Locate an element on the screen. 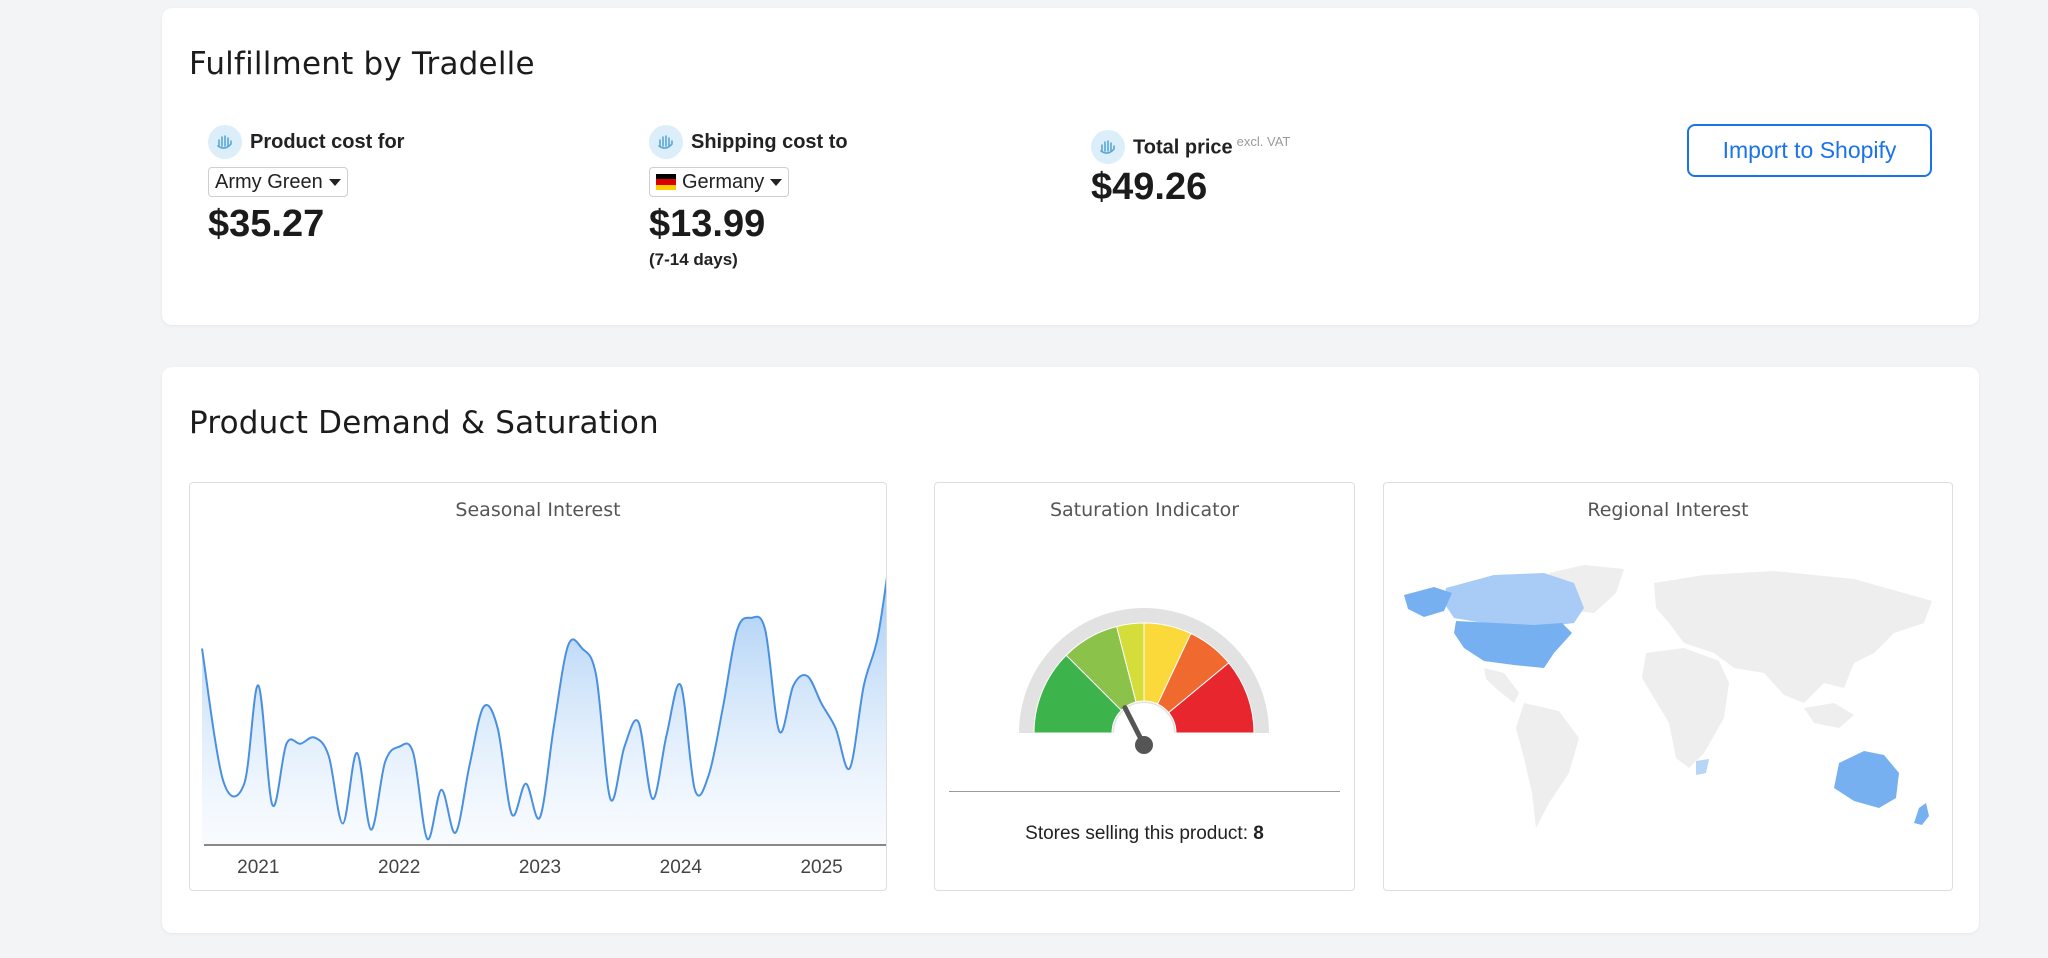 The image size is (2048, 958). x-axis-ticks: 2021 2022 2023 2024 2025 is located at coordinates (540, 867).